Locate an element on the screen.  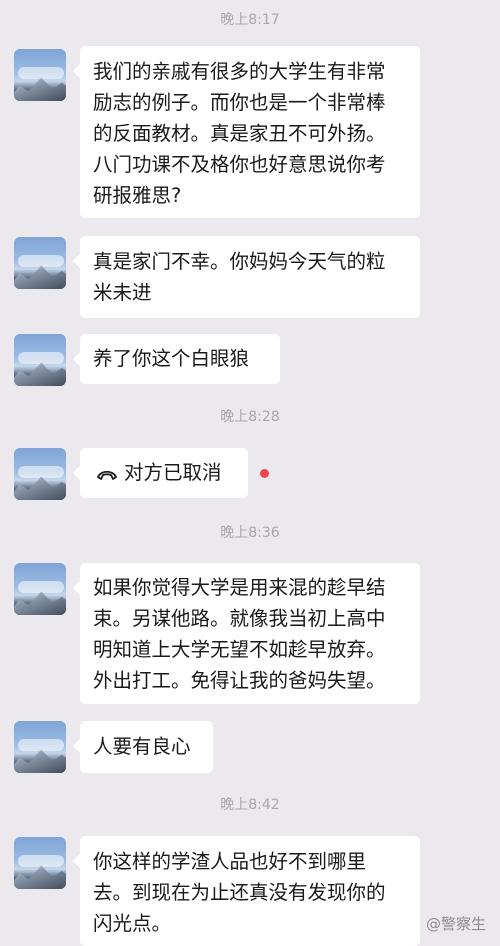
message-text: 的反面教材。真是家丑不可外扬。 is located at coordinates (239, 133).